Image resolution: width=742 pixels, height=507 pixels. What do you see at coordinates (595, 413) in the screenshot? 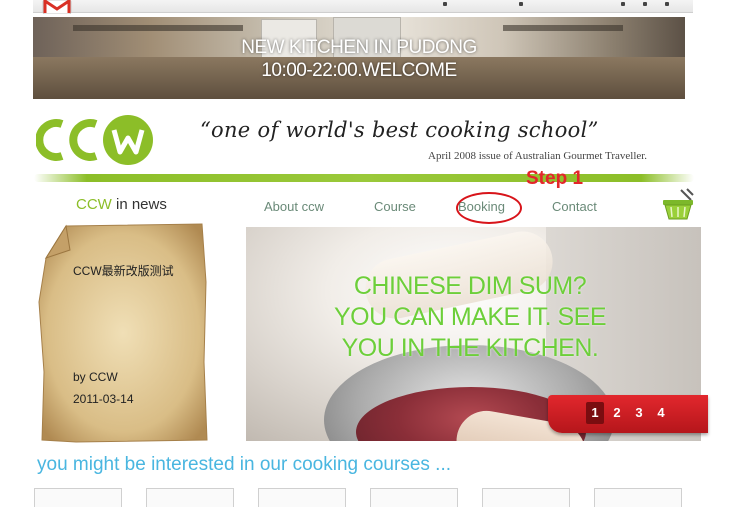
I see `slide-page-1: 1` at bounding box center [595, 413].